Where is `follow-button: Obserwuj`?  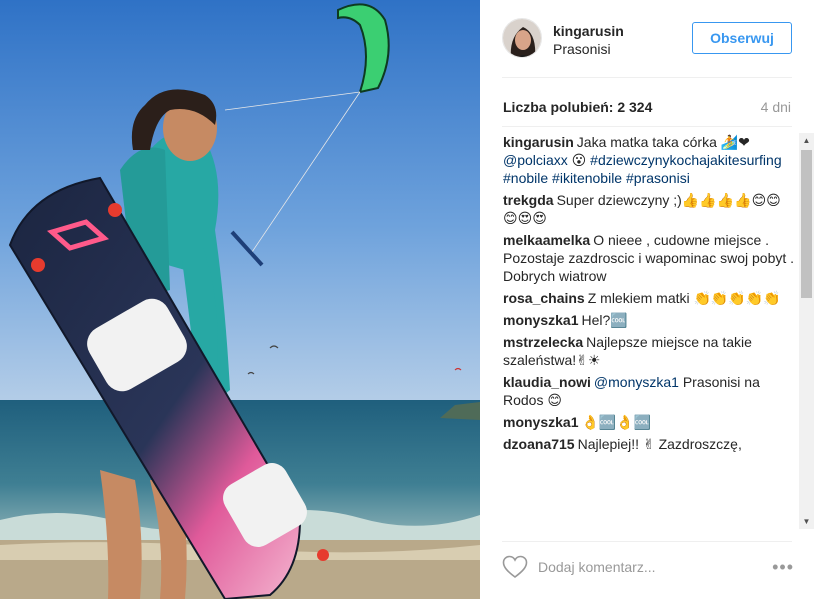 follow-button: Obserwuj is located at coordinates (742, 38).